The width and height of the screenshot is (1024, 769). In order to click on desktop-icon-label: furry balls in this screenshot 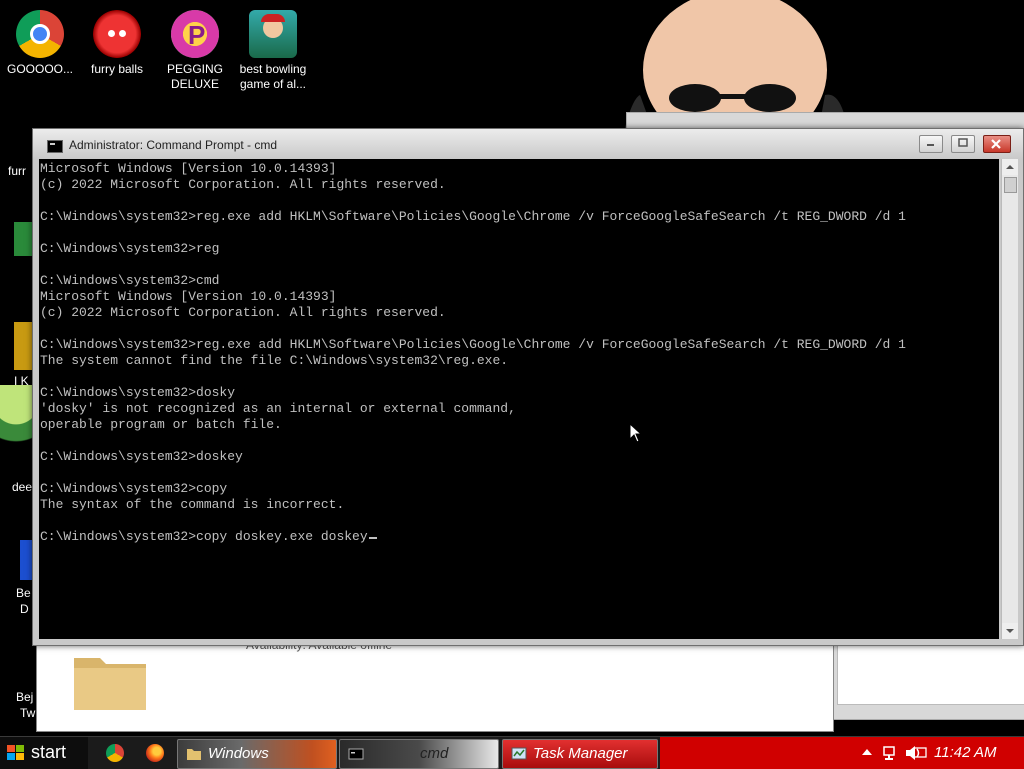, I will do `click(116, 69)`.